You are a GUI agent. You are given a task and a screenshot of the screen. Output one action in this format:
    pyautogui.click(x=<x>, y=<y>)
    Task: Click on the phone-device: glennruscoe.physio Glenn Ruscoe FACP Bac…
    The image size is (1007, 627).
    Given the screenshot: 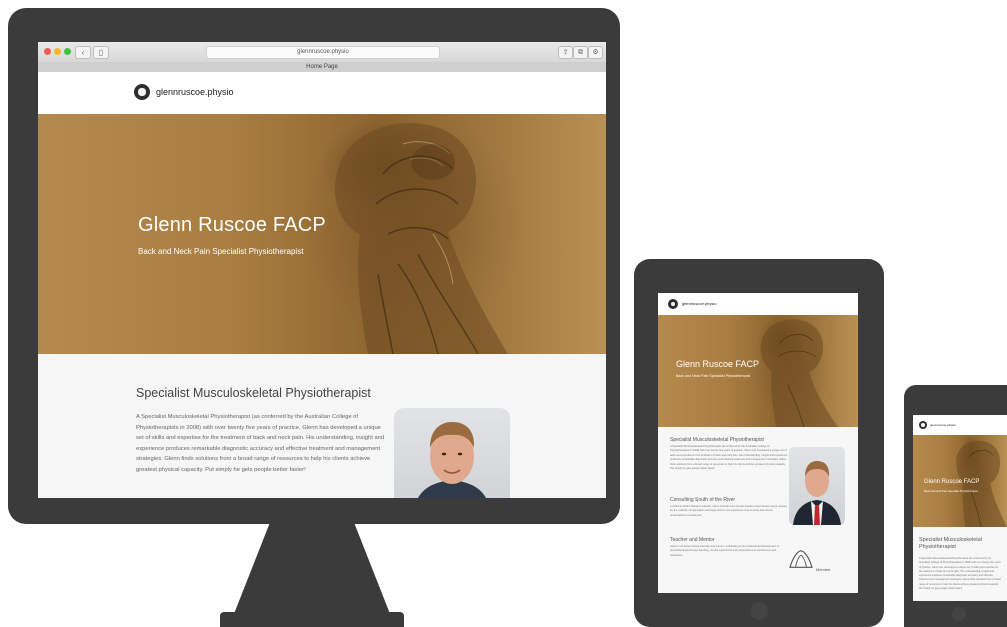 What is the action you would take?
    pyautogui.click(x=955, y=506)
    